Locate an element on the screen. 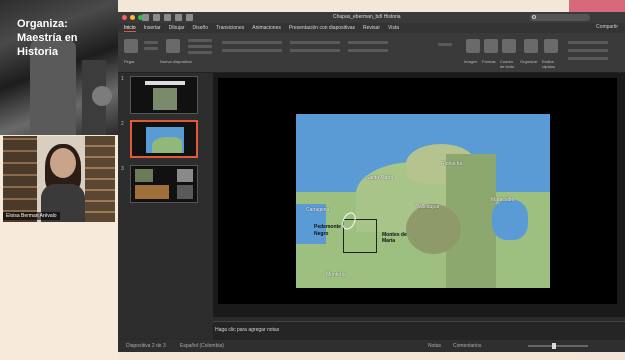 This screenshot has width=625, height=360. textbox-icon is located at coordinates (509, 46).